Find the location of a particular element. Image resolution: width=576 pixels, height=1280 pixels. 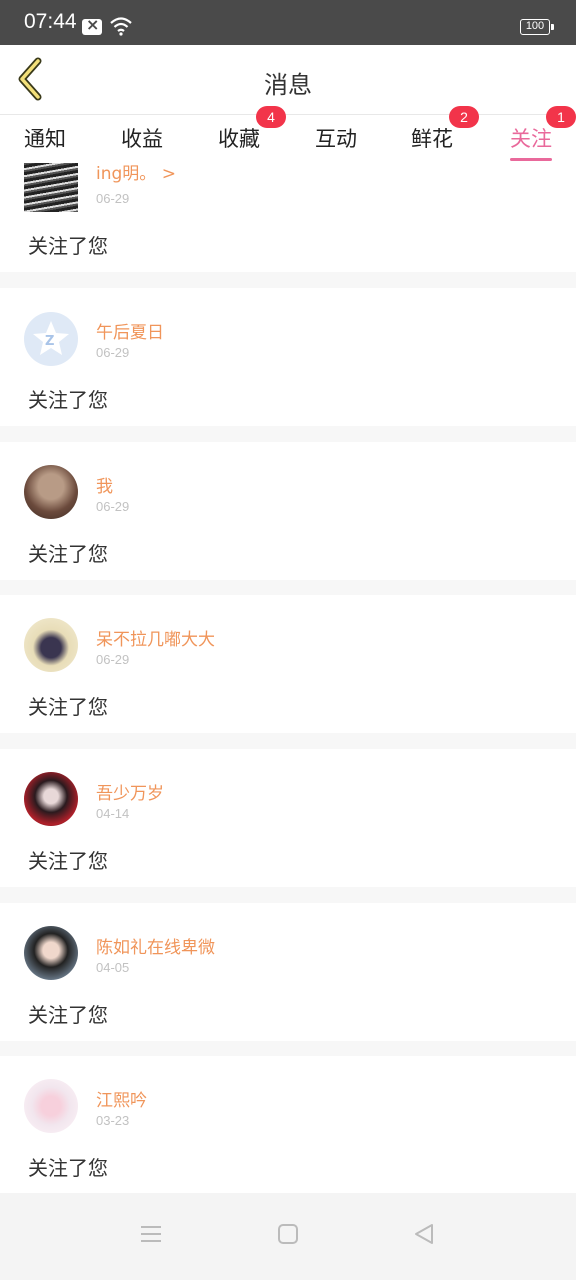

list-item: 呆不拉几嘟大大 06-29 关注了您 is located at coordinates (288, 664).